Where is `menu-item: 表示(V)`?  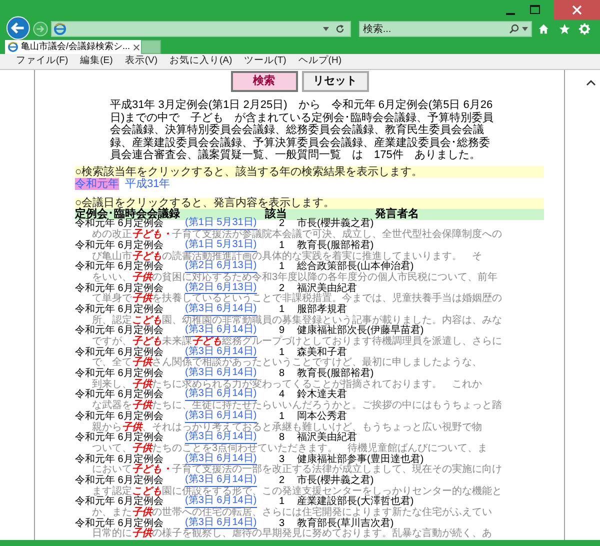 menu-item: 表示(V) is located at coordinates (141, 61).